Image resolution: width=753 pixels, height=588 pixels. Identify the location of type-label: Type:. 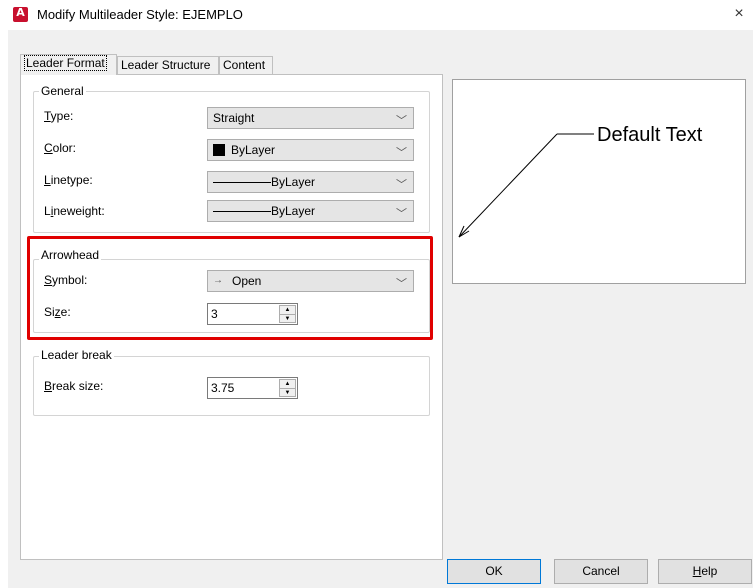
(59, 116).